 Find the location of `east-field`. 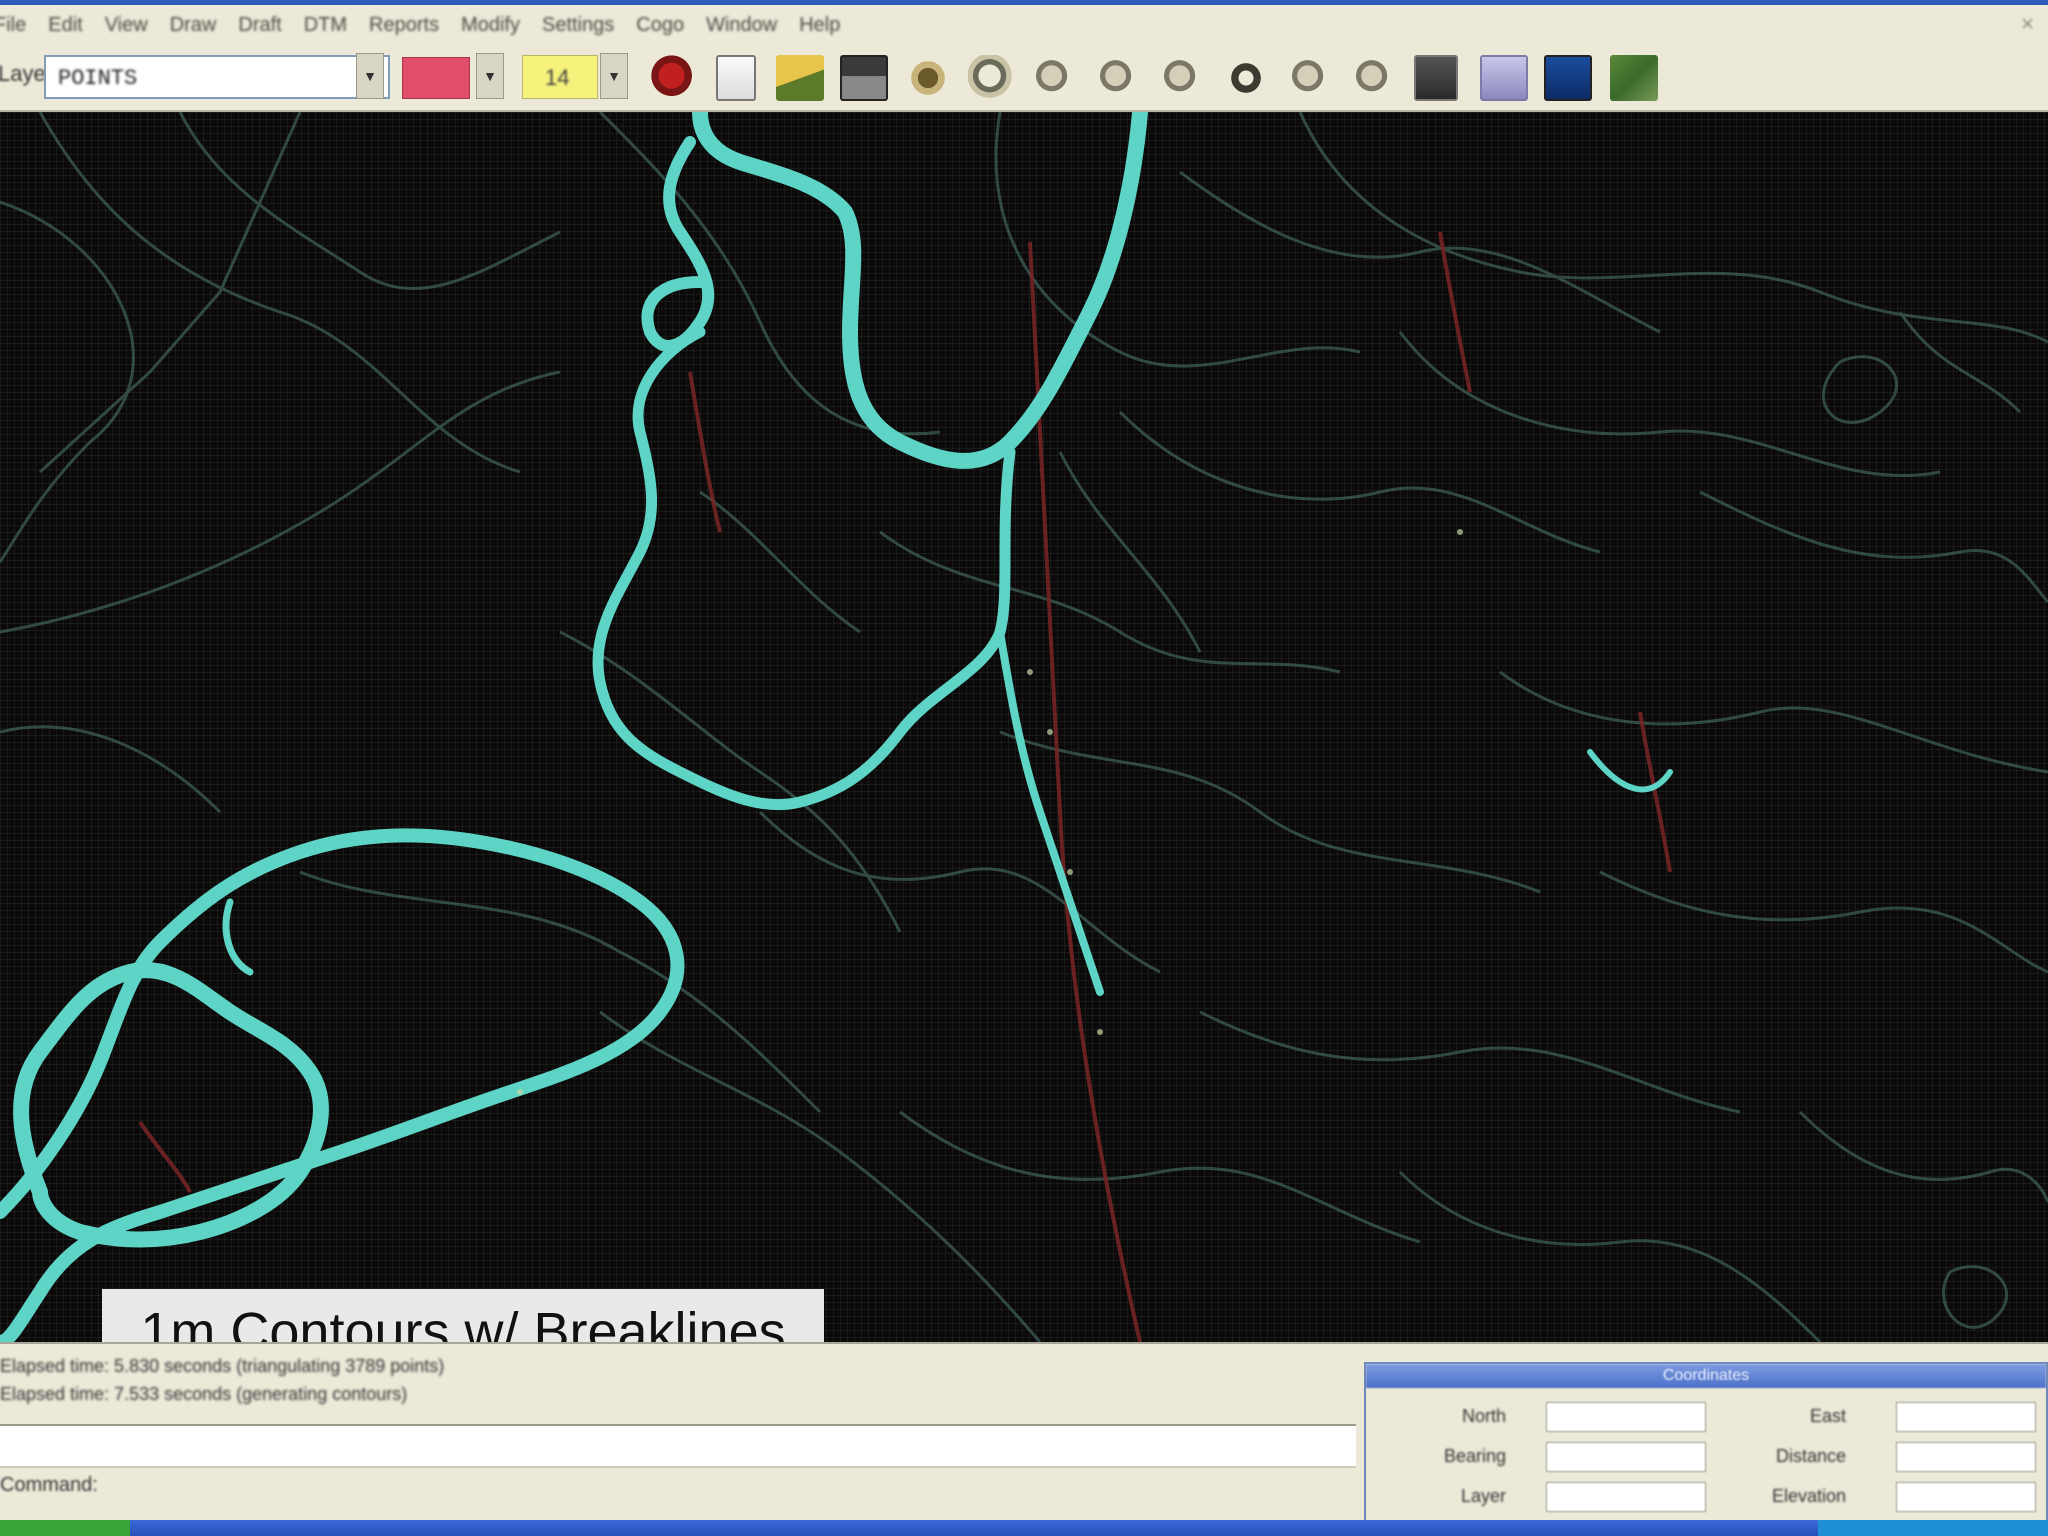

east-field is located at coordinates (1966, 1417).